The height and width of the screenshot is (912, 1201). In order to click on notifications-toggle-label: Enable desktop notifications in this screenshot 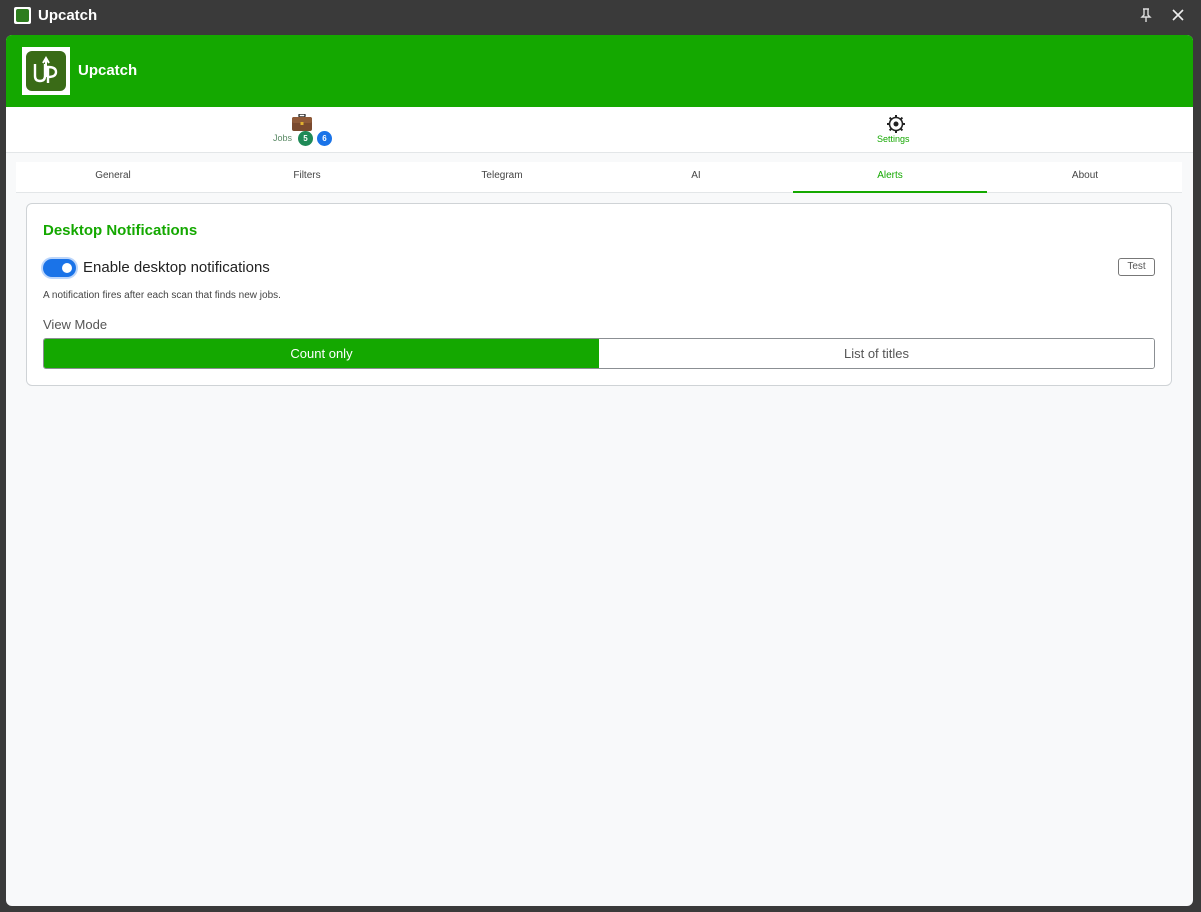, I will do `click(176, 267)`.